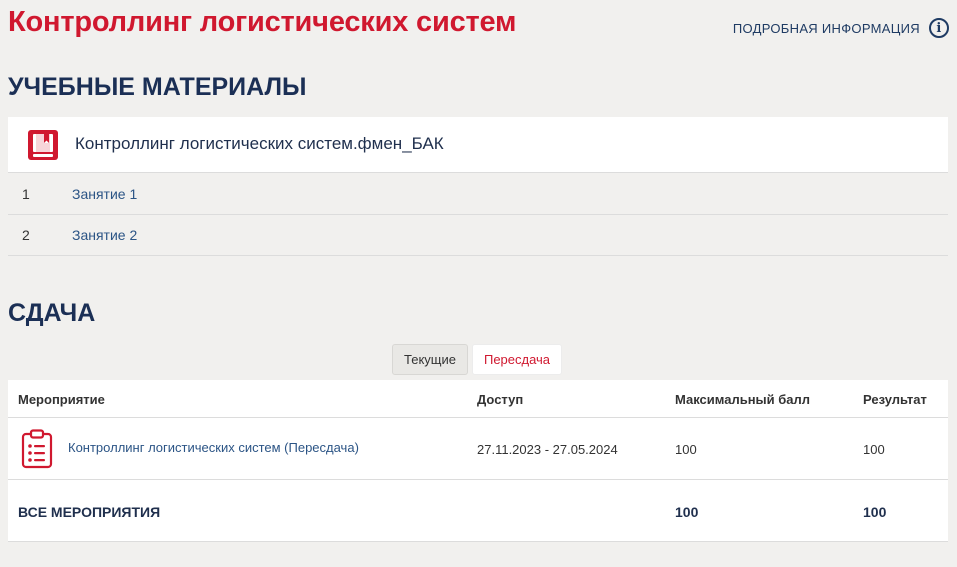 This screenshot has height=567, width=957. What do you see at coordinates (262, 22) in the screenshot?
I see `page-title: Контроллинг логистических систем` at bounding box center [262, 22].